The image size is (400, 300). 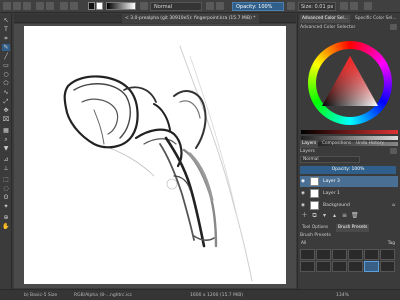 I want to click on status-brush: b) Basic-5 Size, so click(x=41, y=295).